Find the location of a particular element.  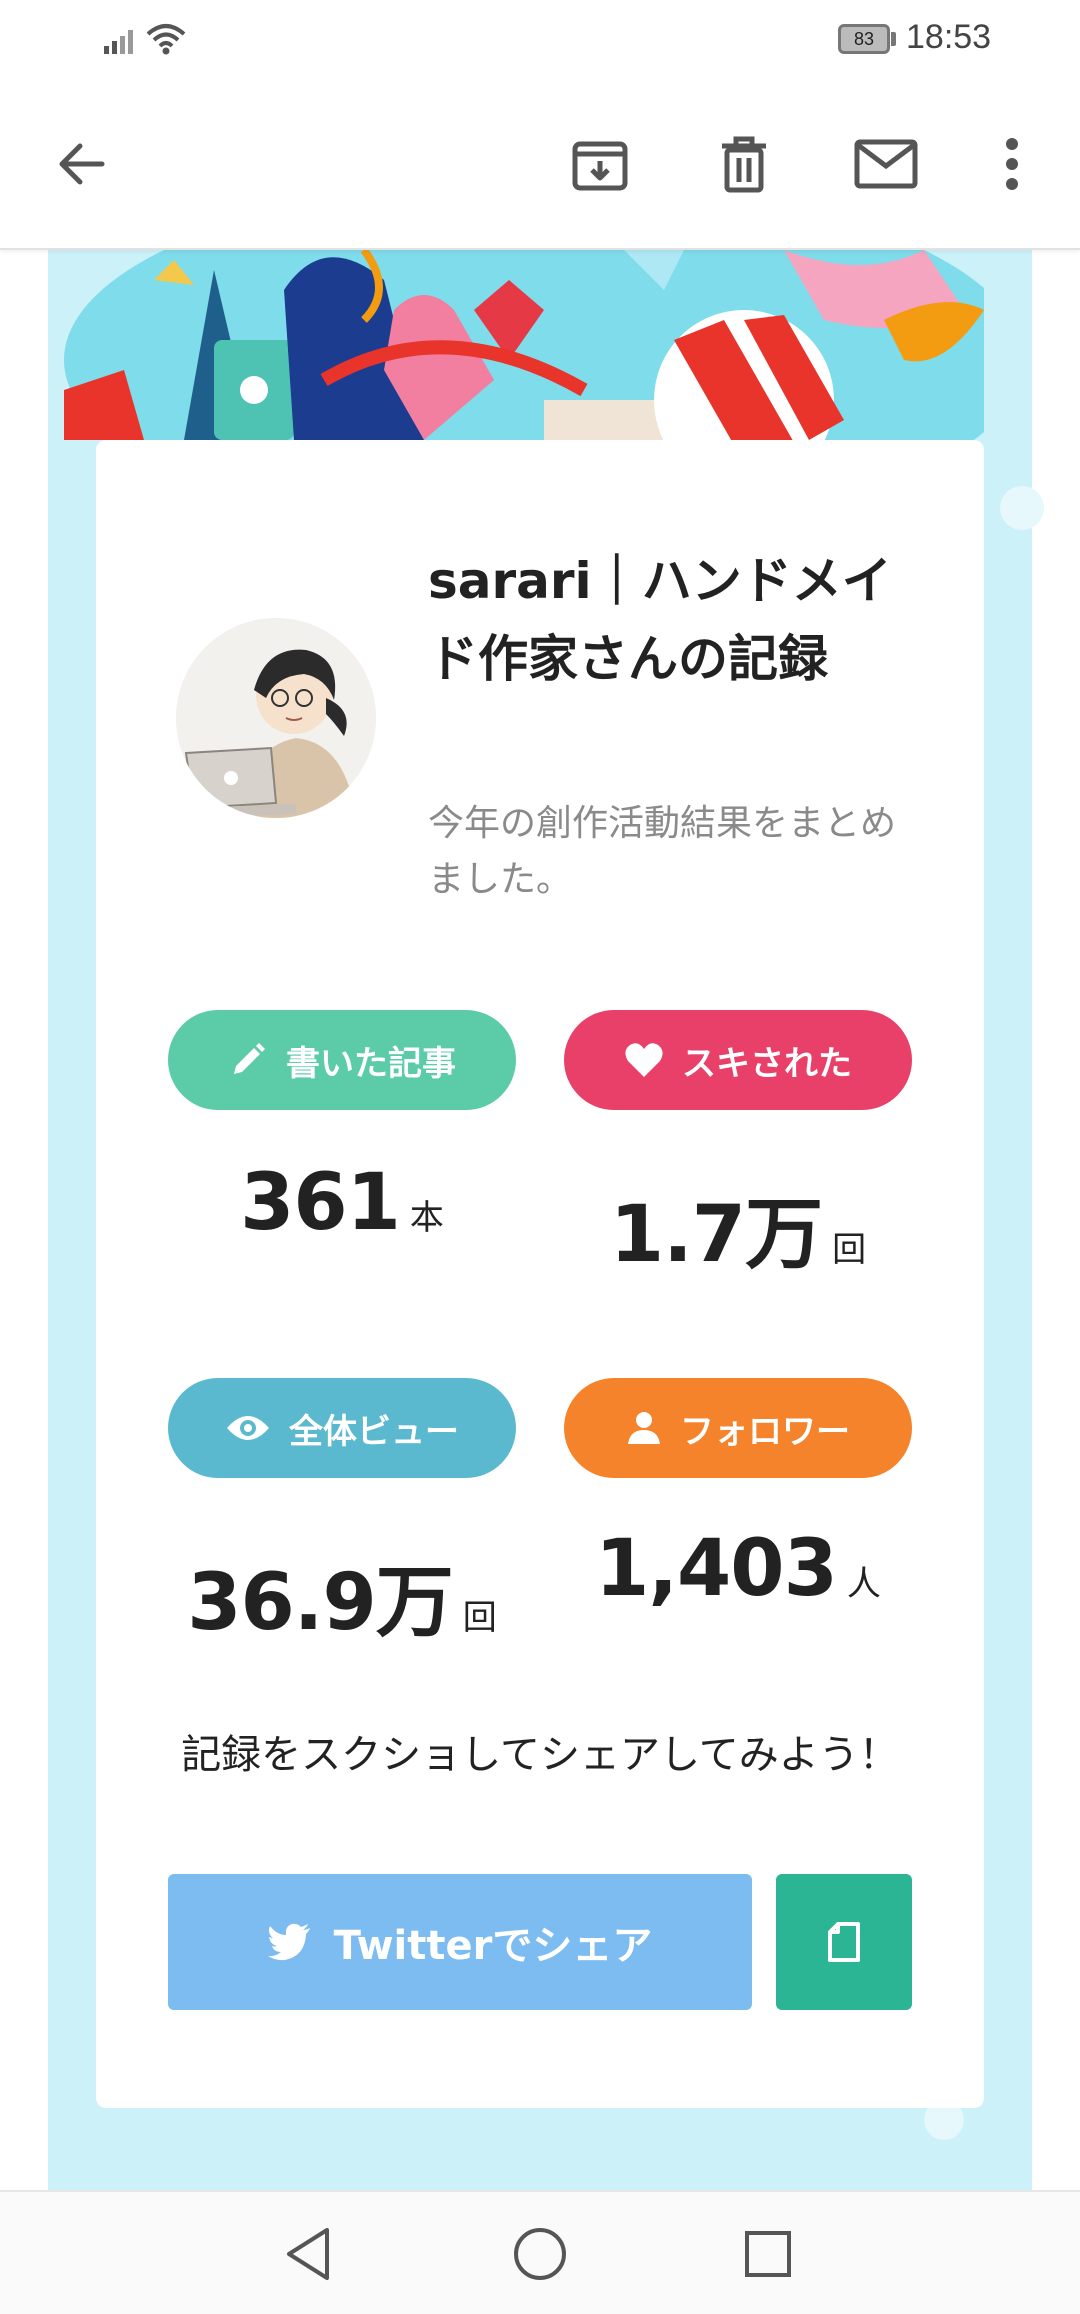

heart-icon is located at coordinates (644, 1060).